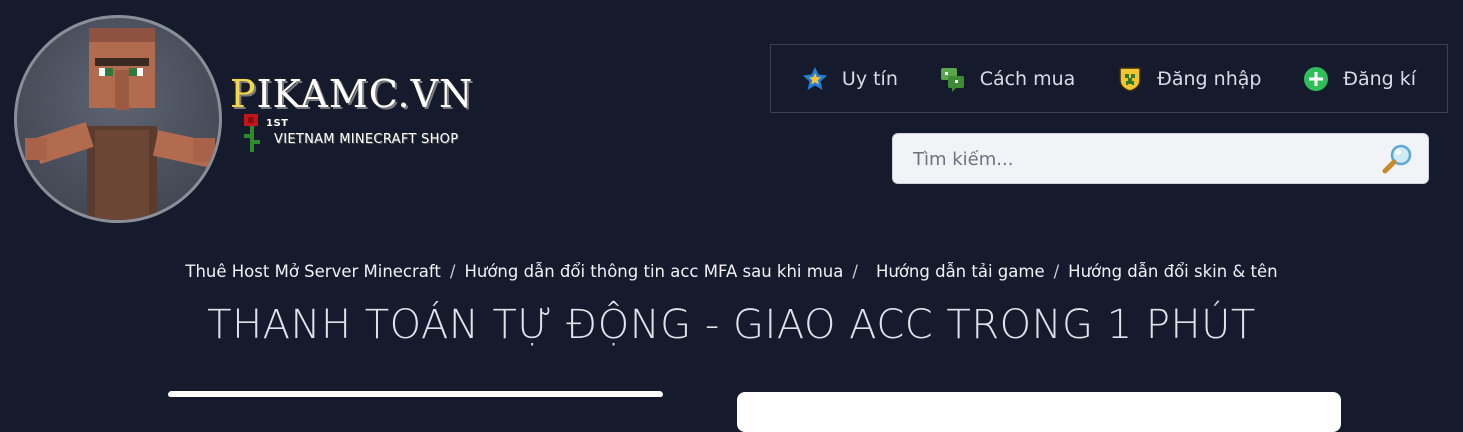 The width and height of the screenshot is (1463, 432). Describe the element at coordinates (366, 139) in the screenshot. I see `logo-subtitle: VIETNAM MINECRAFT SHOP` at that location.